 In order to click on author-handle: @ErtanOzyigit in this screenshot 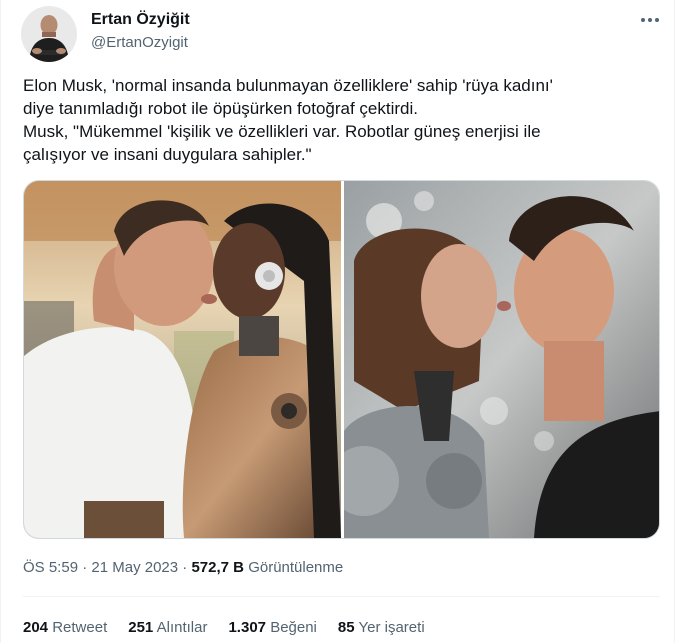, I will do `click(140, 43)`.